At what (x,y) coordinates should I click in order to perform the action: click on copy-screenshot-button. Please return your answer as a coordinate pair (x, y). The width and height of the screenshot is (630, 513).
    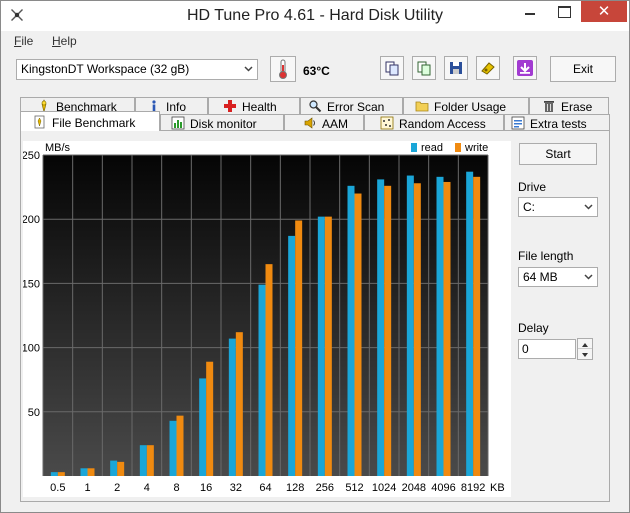
    Looking at the image, I should click on (424, 68).